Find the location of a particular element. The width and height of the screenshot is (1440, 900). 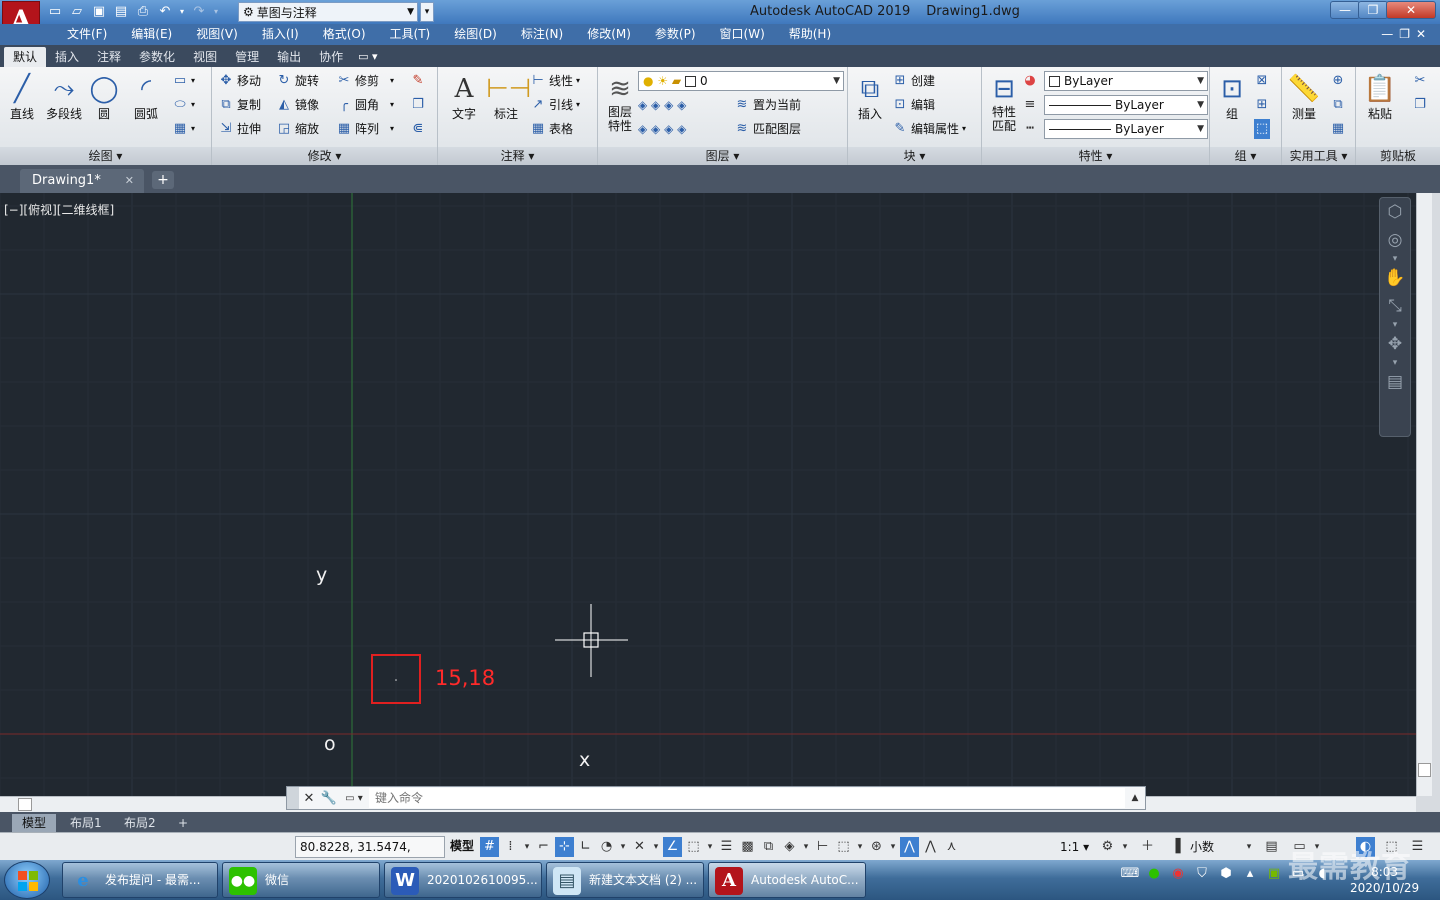

lineweight-toggle-icon: ☰ is located at coordinates (726, 847).